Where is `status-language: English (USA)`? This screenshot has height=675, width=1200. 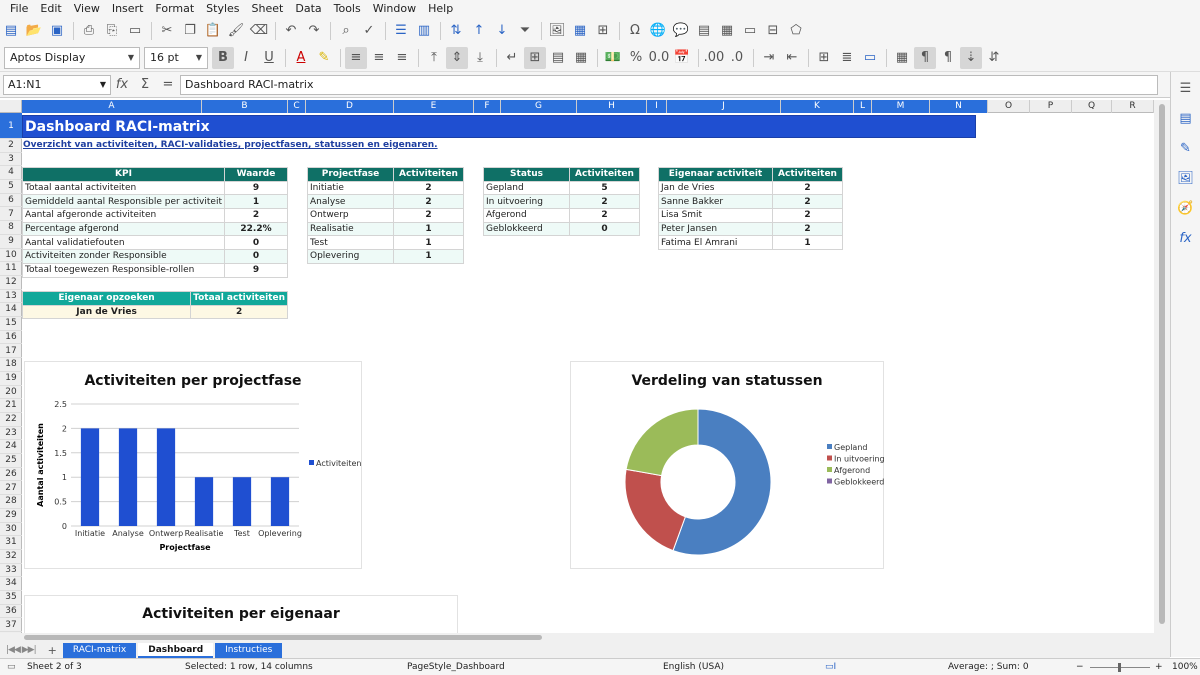
status-language: English (USA) is located at coordinates (693, 667).